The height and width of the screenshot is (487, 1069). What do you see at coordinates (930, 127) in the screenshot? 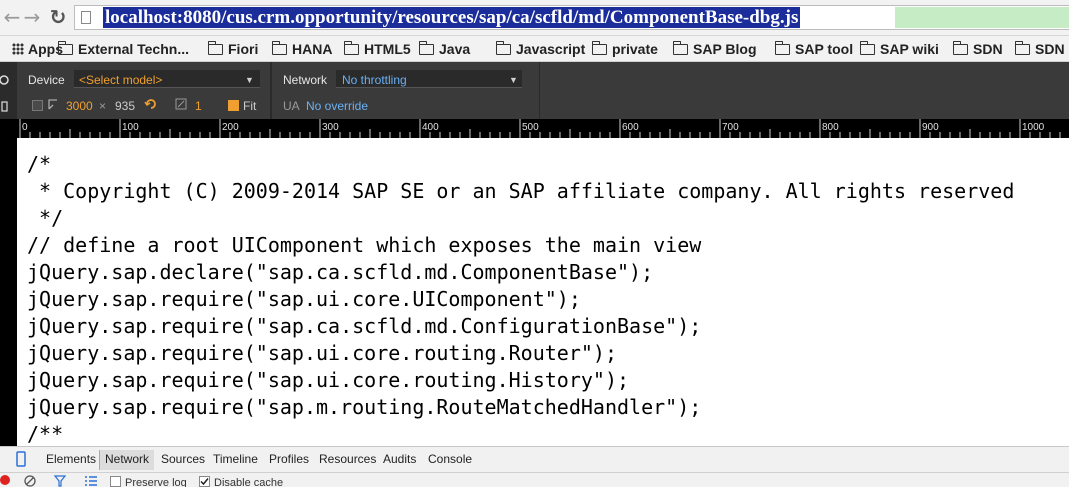
I see `ruler-label: 900` at bounding box center [930, 127].